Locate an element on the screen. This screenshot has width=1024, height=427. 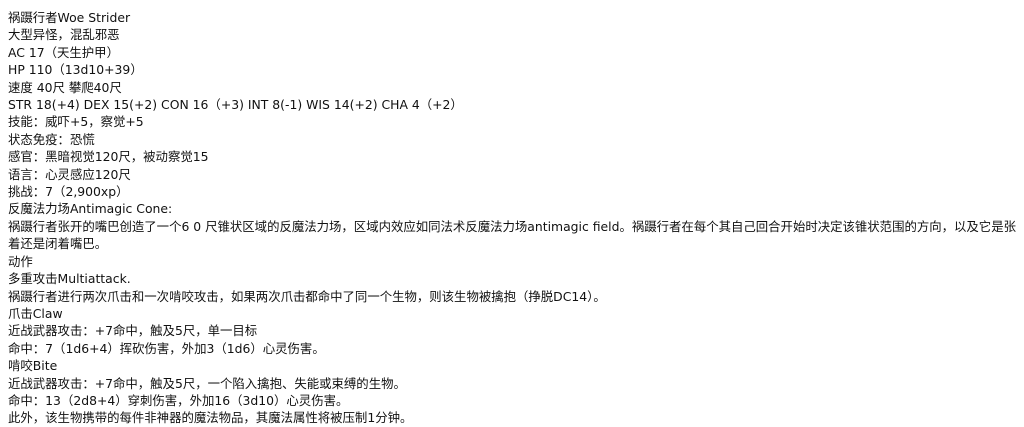
senses: 感官：黑暗视觉120尺，被动察觉15 is located at coordinates (108, 157).